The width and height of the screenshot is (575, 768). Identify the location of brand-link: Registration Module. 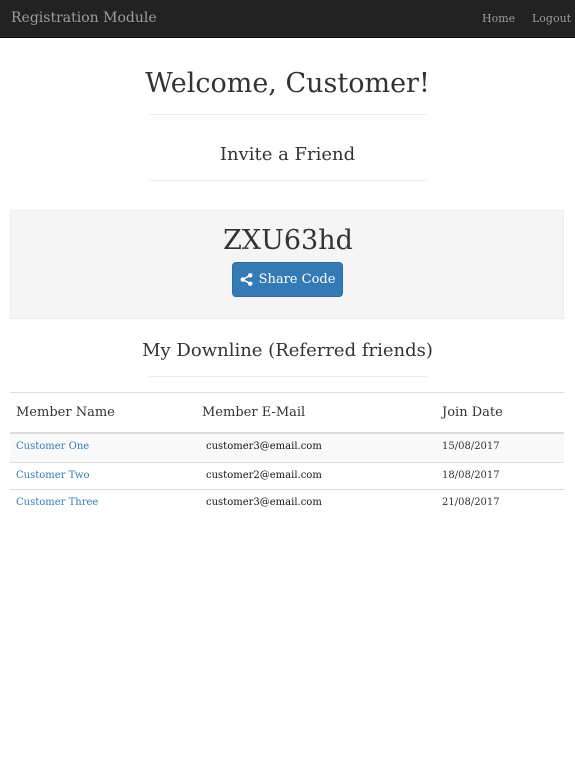
(84, 18).